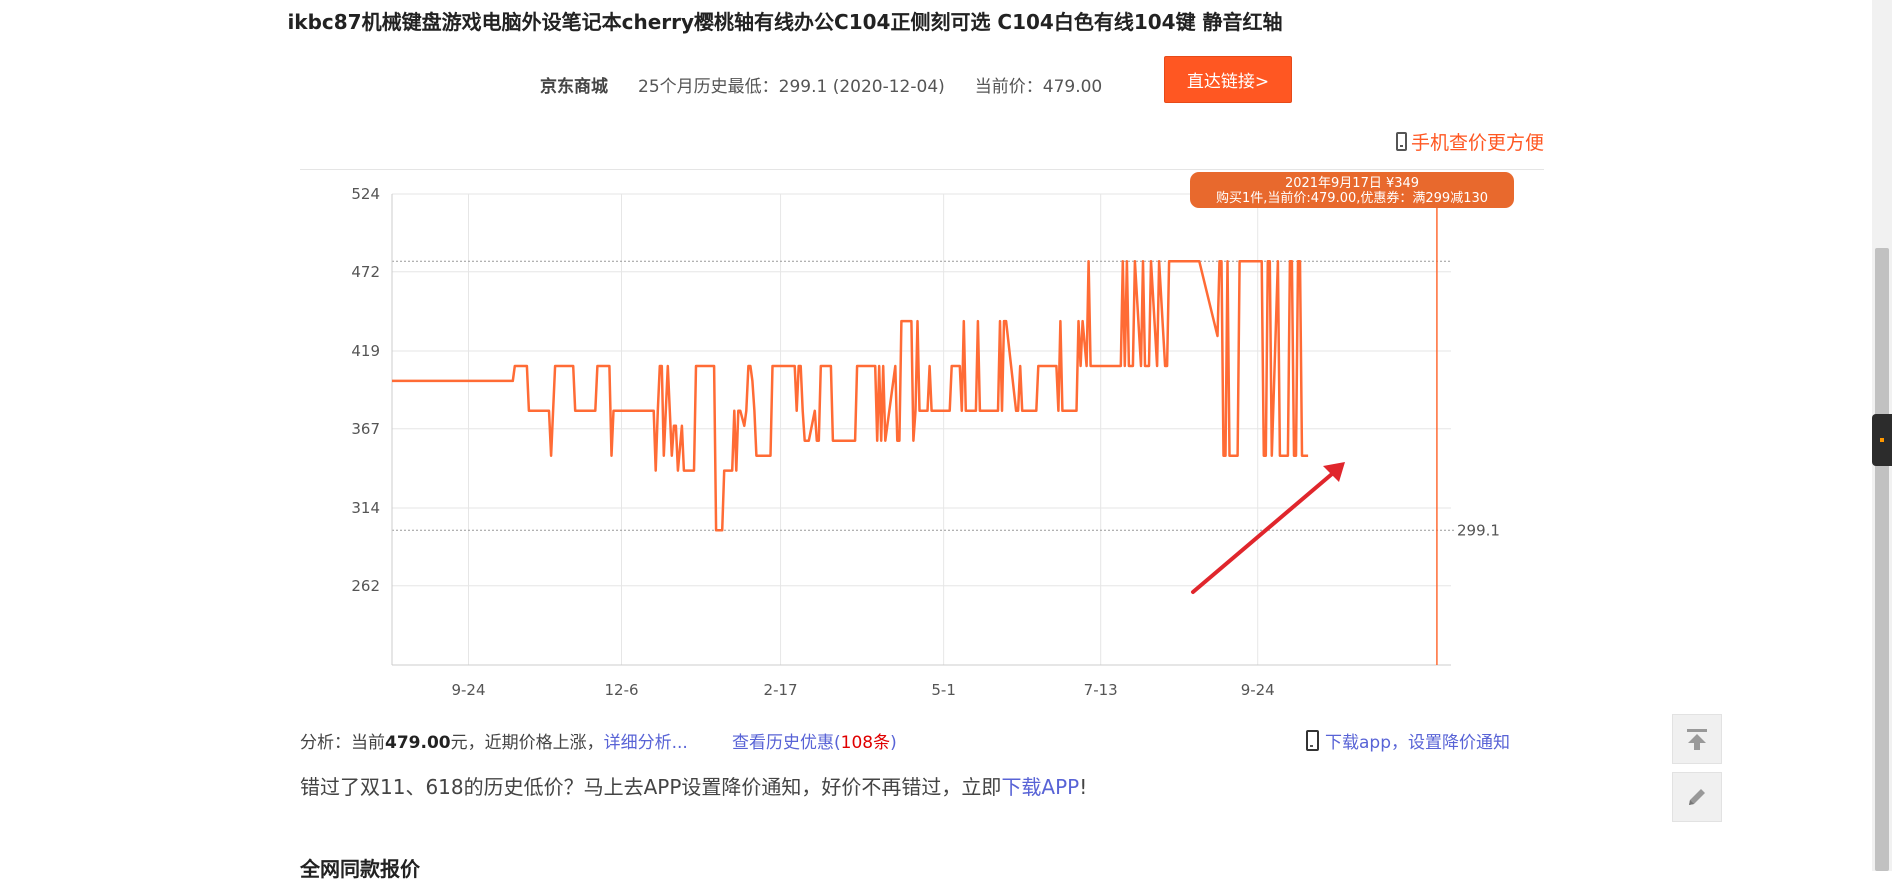 The height and width of the screenshot is (882, 1892). Describe the element at coordinates (943, 690) in the screenshot. I see `x-tick-label: 5-1` at that location.